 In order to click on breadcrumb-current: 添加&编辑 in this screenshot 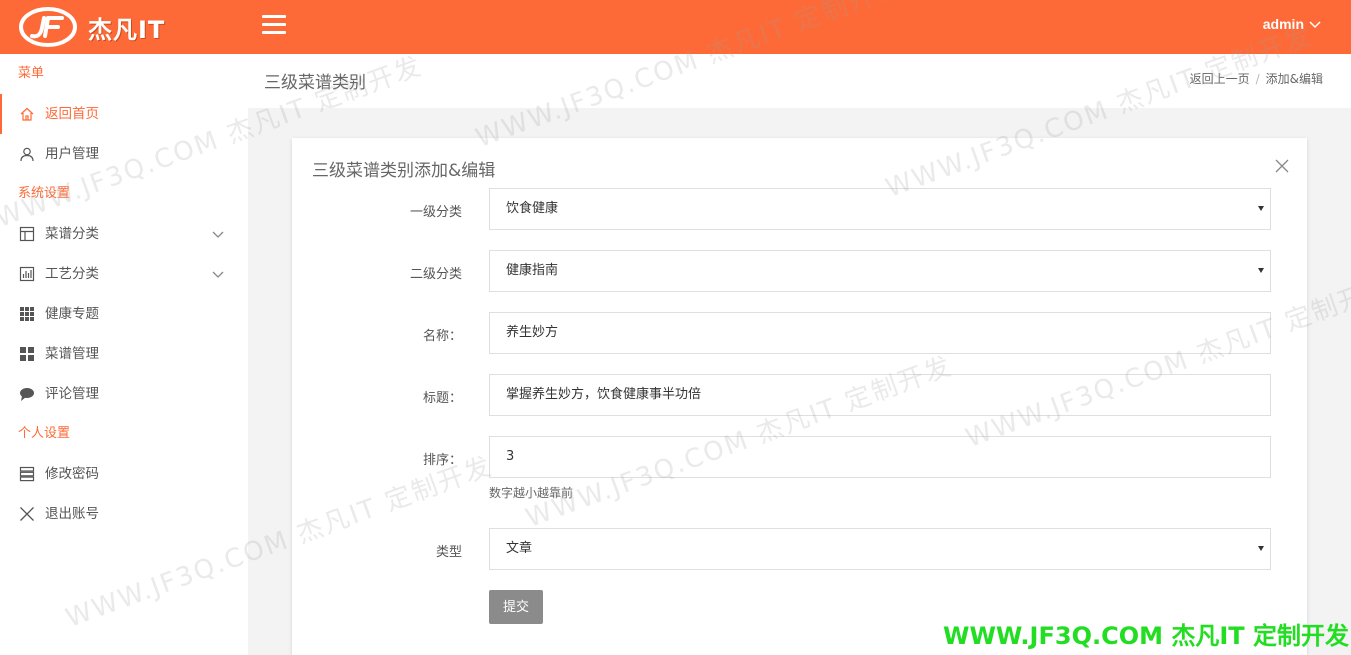, I will do `click(1294, 79)`.